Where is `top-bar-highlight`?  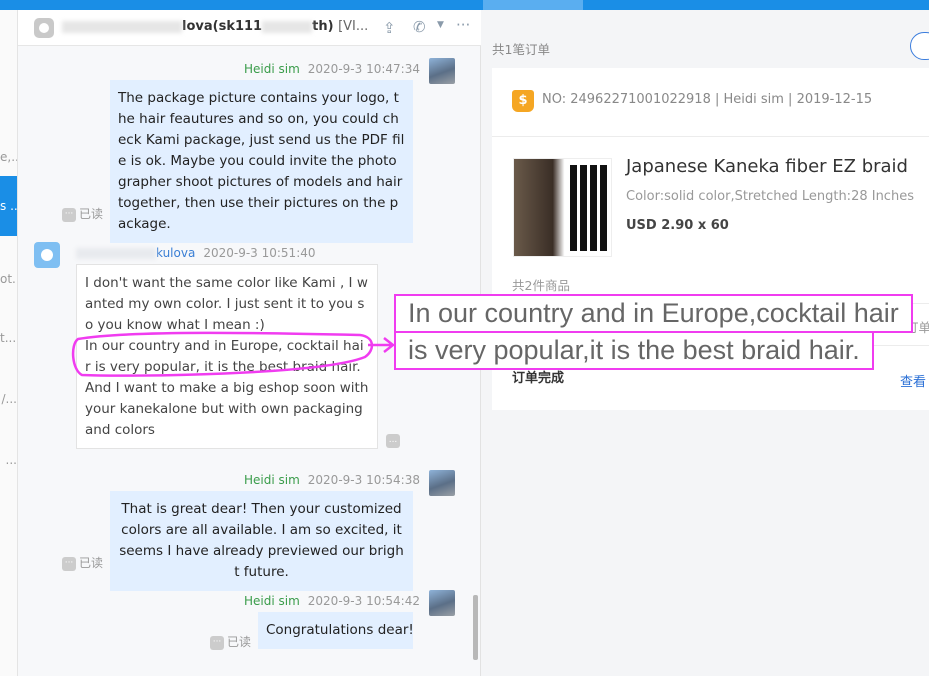
top-bar-highlight is located at coordinates (533, 5).